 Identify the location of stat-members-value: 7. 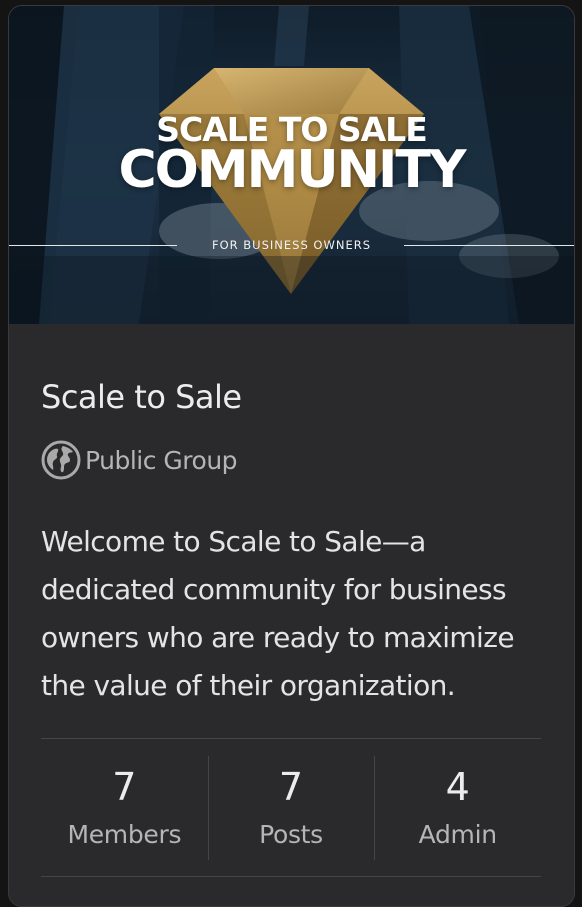
(124, 787).